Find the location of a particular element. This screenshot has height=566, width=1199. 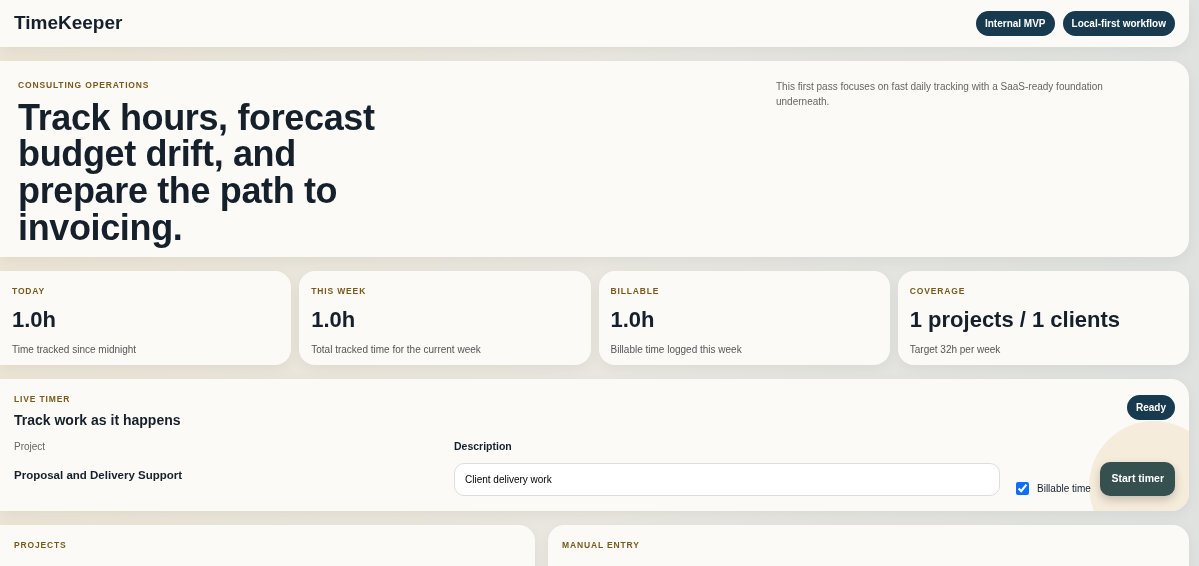

stat-label: THIS WEEK is located at coordinates (339, 291).